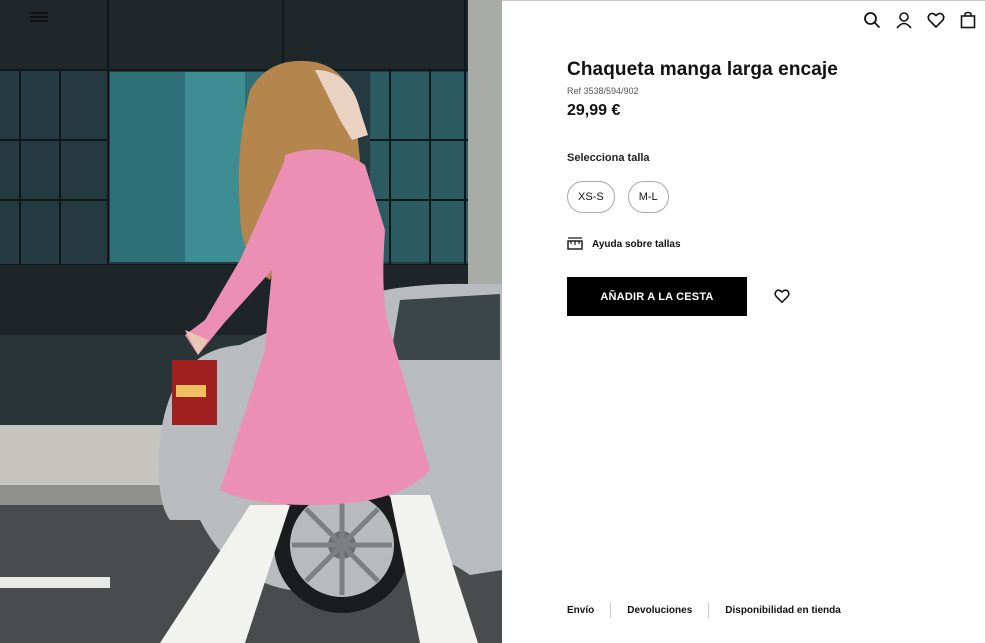 The width and height of the screenshot is (985, 643). I want to click on menu-icon, so click(39, 18).